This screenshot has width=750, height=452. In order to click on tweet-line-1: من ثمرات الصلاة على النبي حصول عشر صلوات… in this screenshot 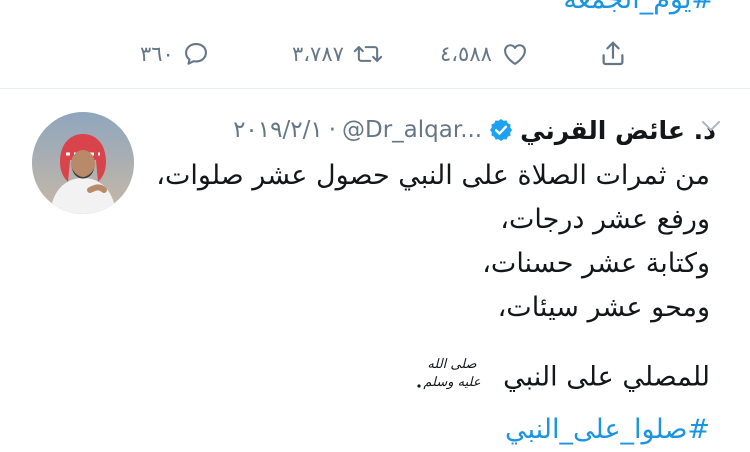, I will do `click(433, 175)`.